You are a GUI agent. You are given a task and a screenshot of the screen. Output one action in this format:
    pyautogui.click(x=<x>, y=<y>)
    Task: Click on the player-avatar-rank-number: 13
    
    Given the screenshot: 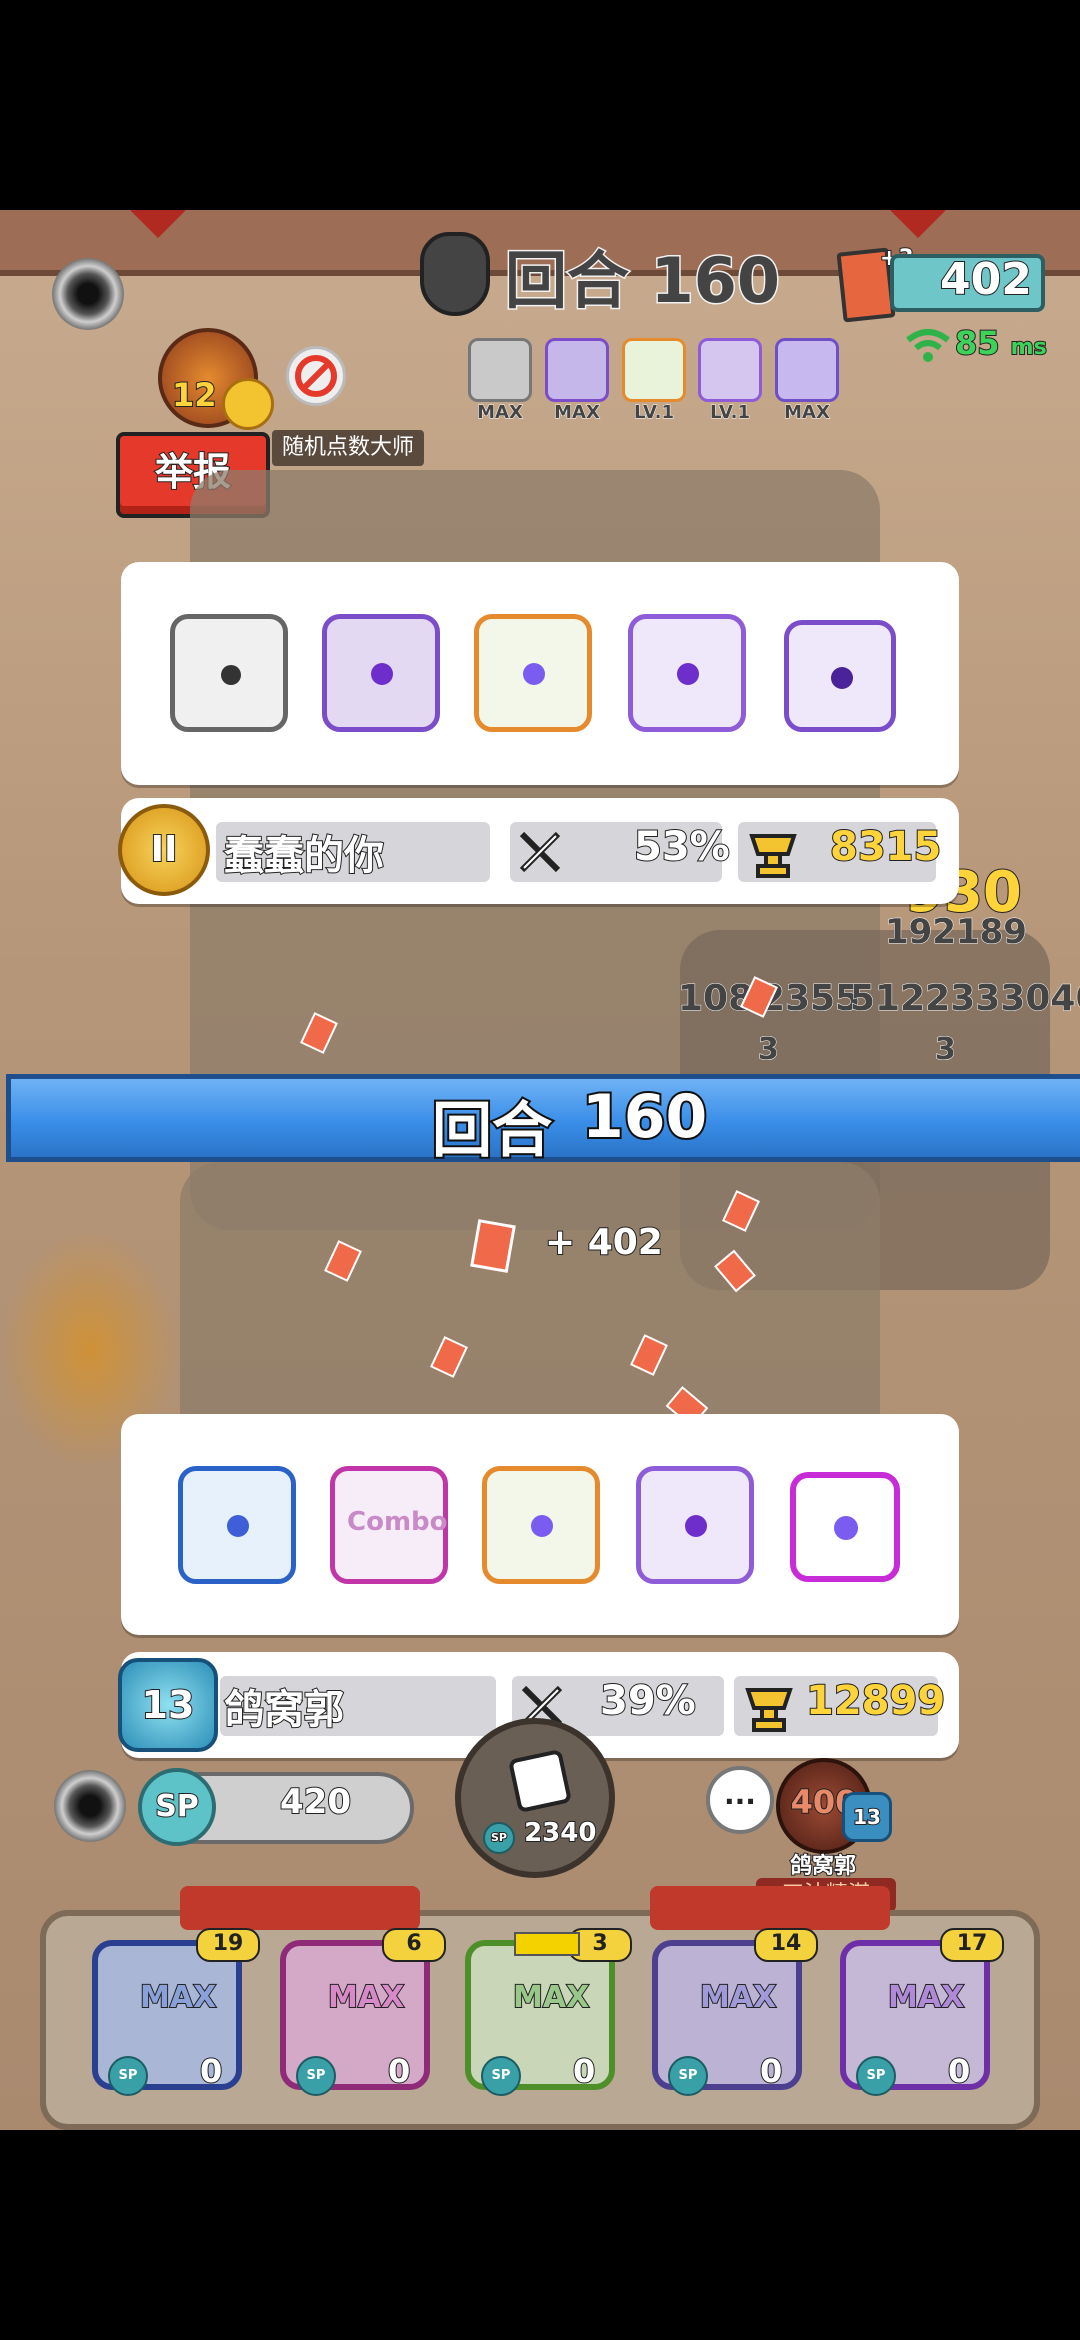 What is the action you would take?
    pyautogui.click(x=867, y=1817)
    